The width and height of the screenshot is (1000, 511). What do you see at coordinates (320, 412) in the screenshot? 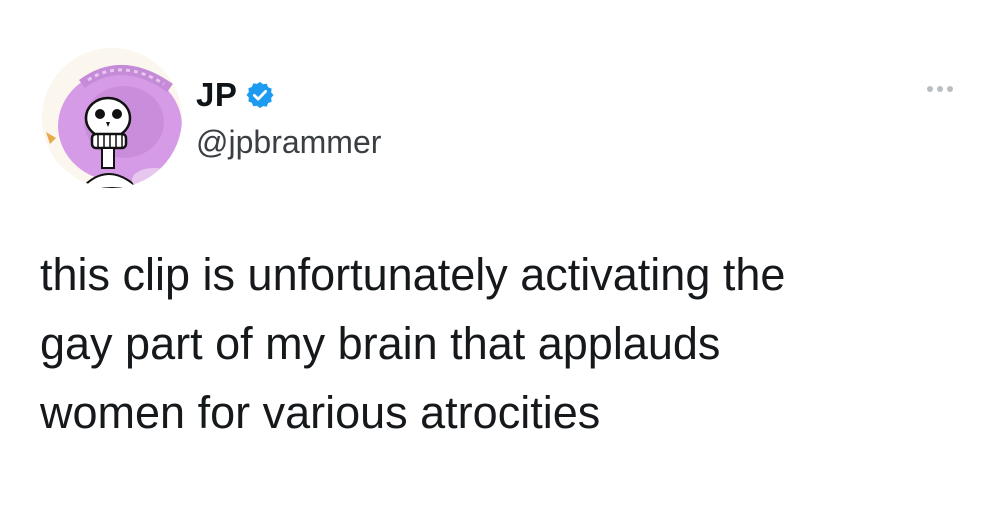
I see `tweet-text-line: women for various atrocities` at bounding box center [320, 412].